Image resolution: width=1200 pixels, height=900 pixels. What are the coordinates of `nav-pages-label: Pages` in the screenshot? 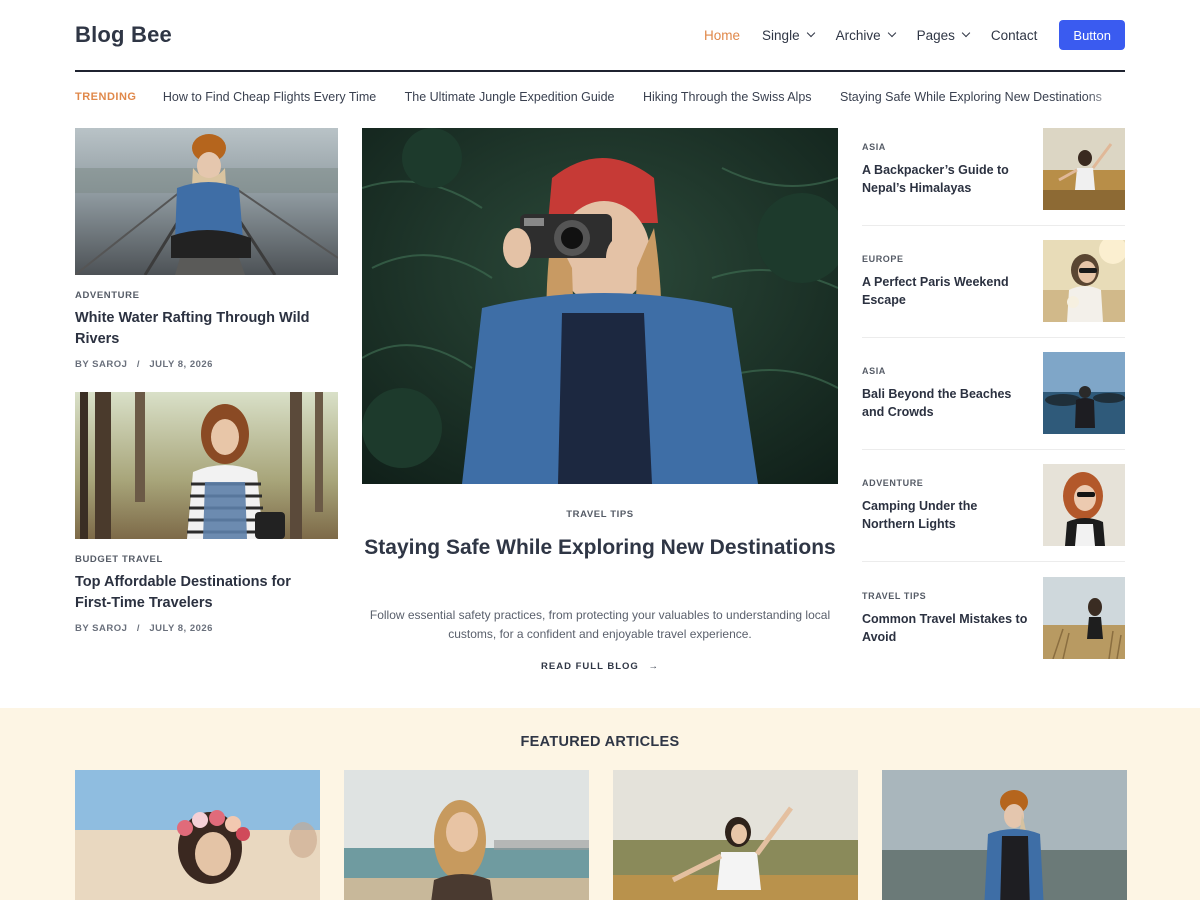 It's located at (935, 35).